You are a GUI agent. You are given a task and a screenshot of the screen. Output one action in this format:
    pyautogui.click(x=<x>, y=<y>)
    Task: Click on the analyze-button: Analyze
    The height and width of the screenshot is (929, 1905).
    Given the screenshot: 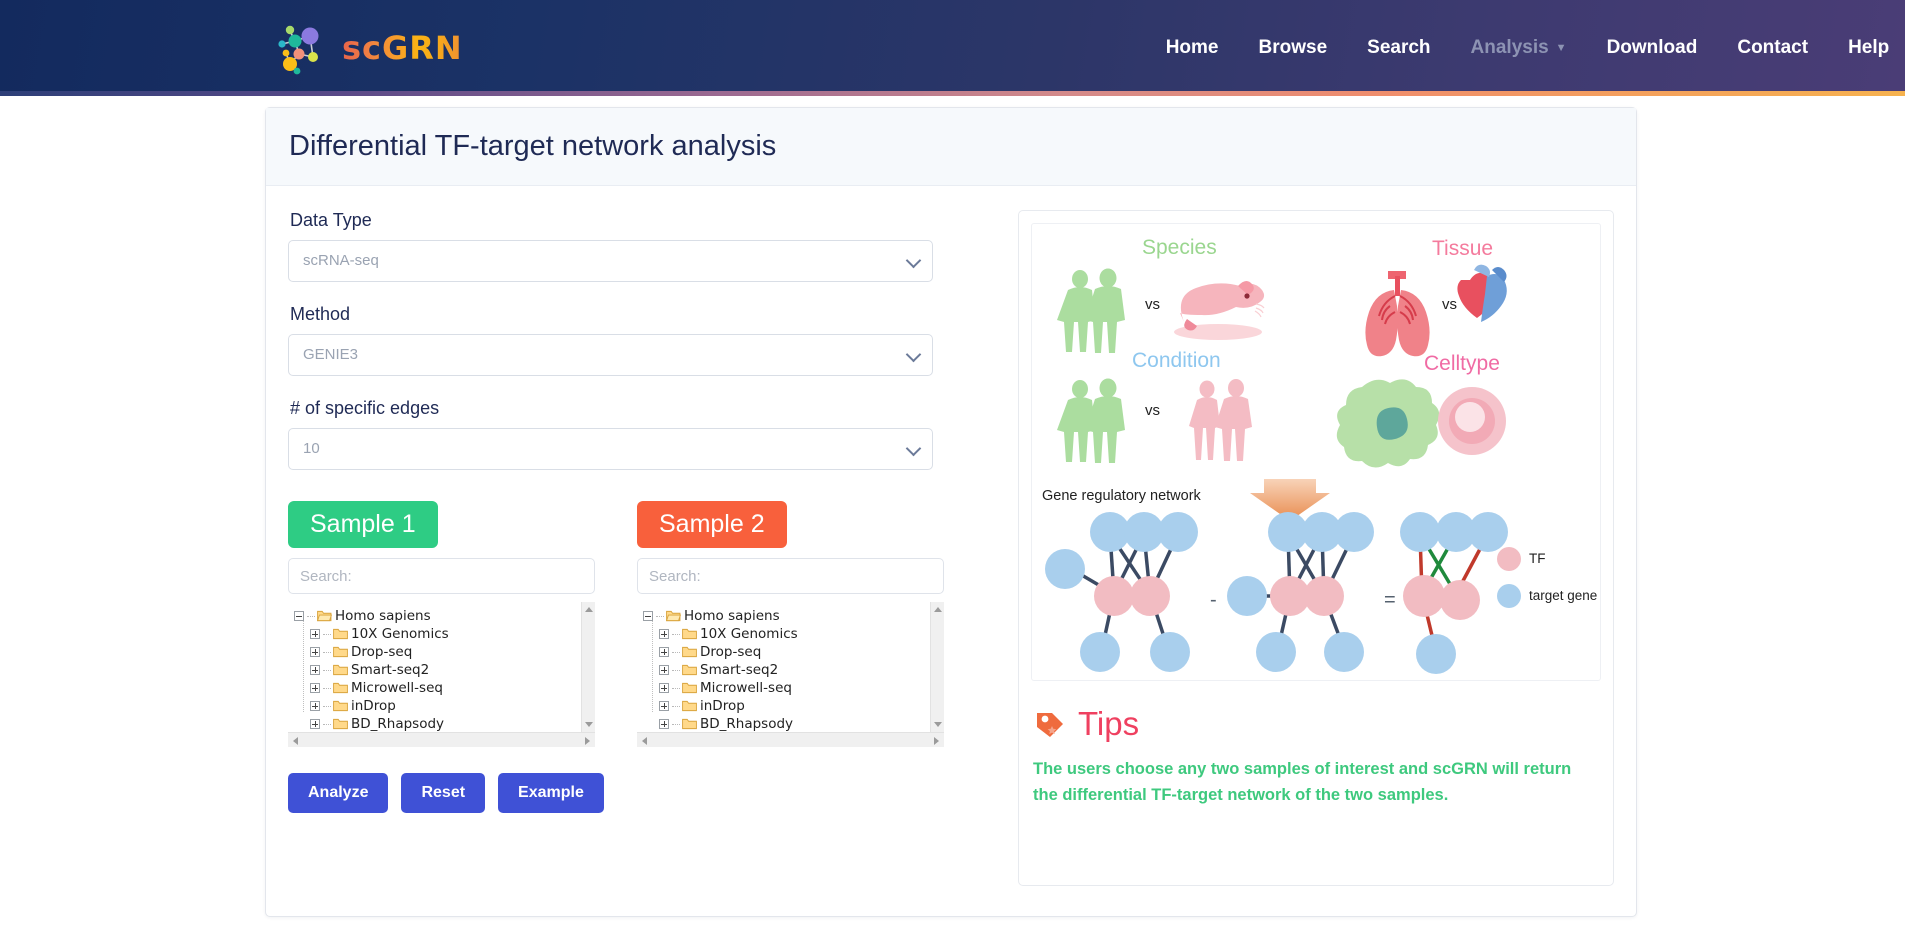 What is the action you would take?
    pyautogui.click(x=338, y=793)
    